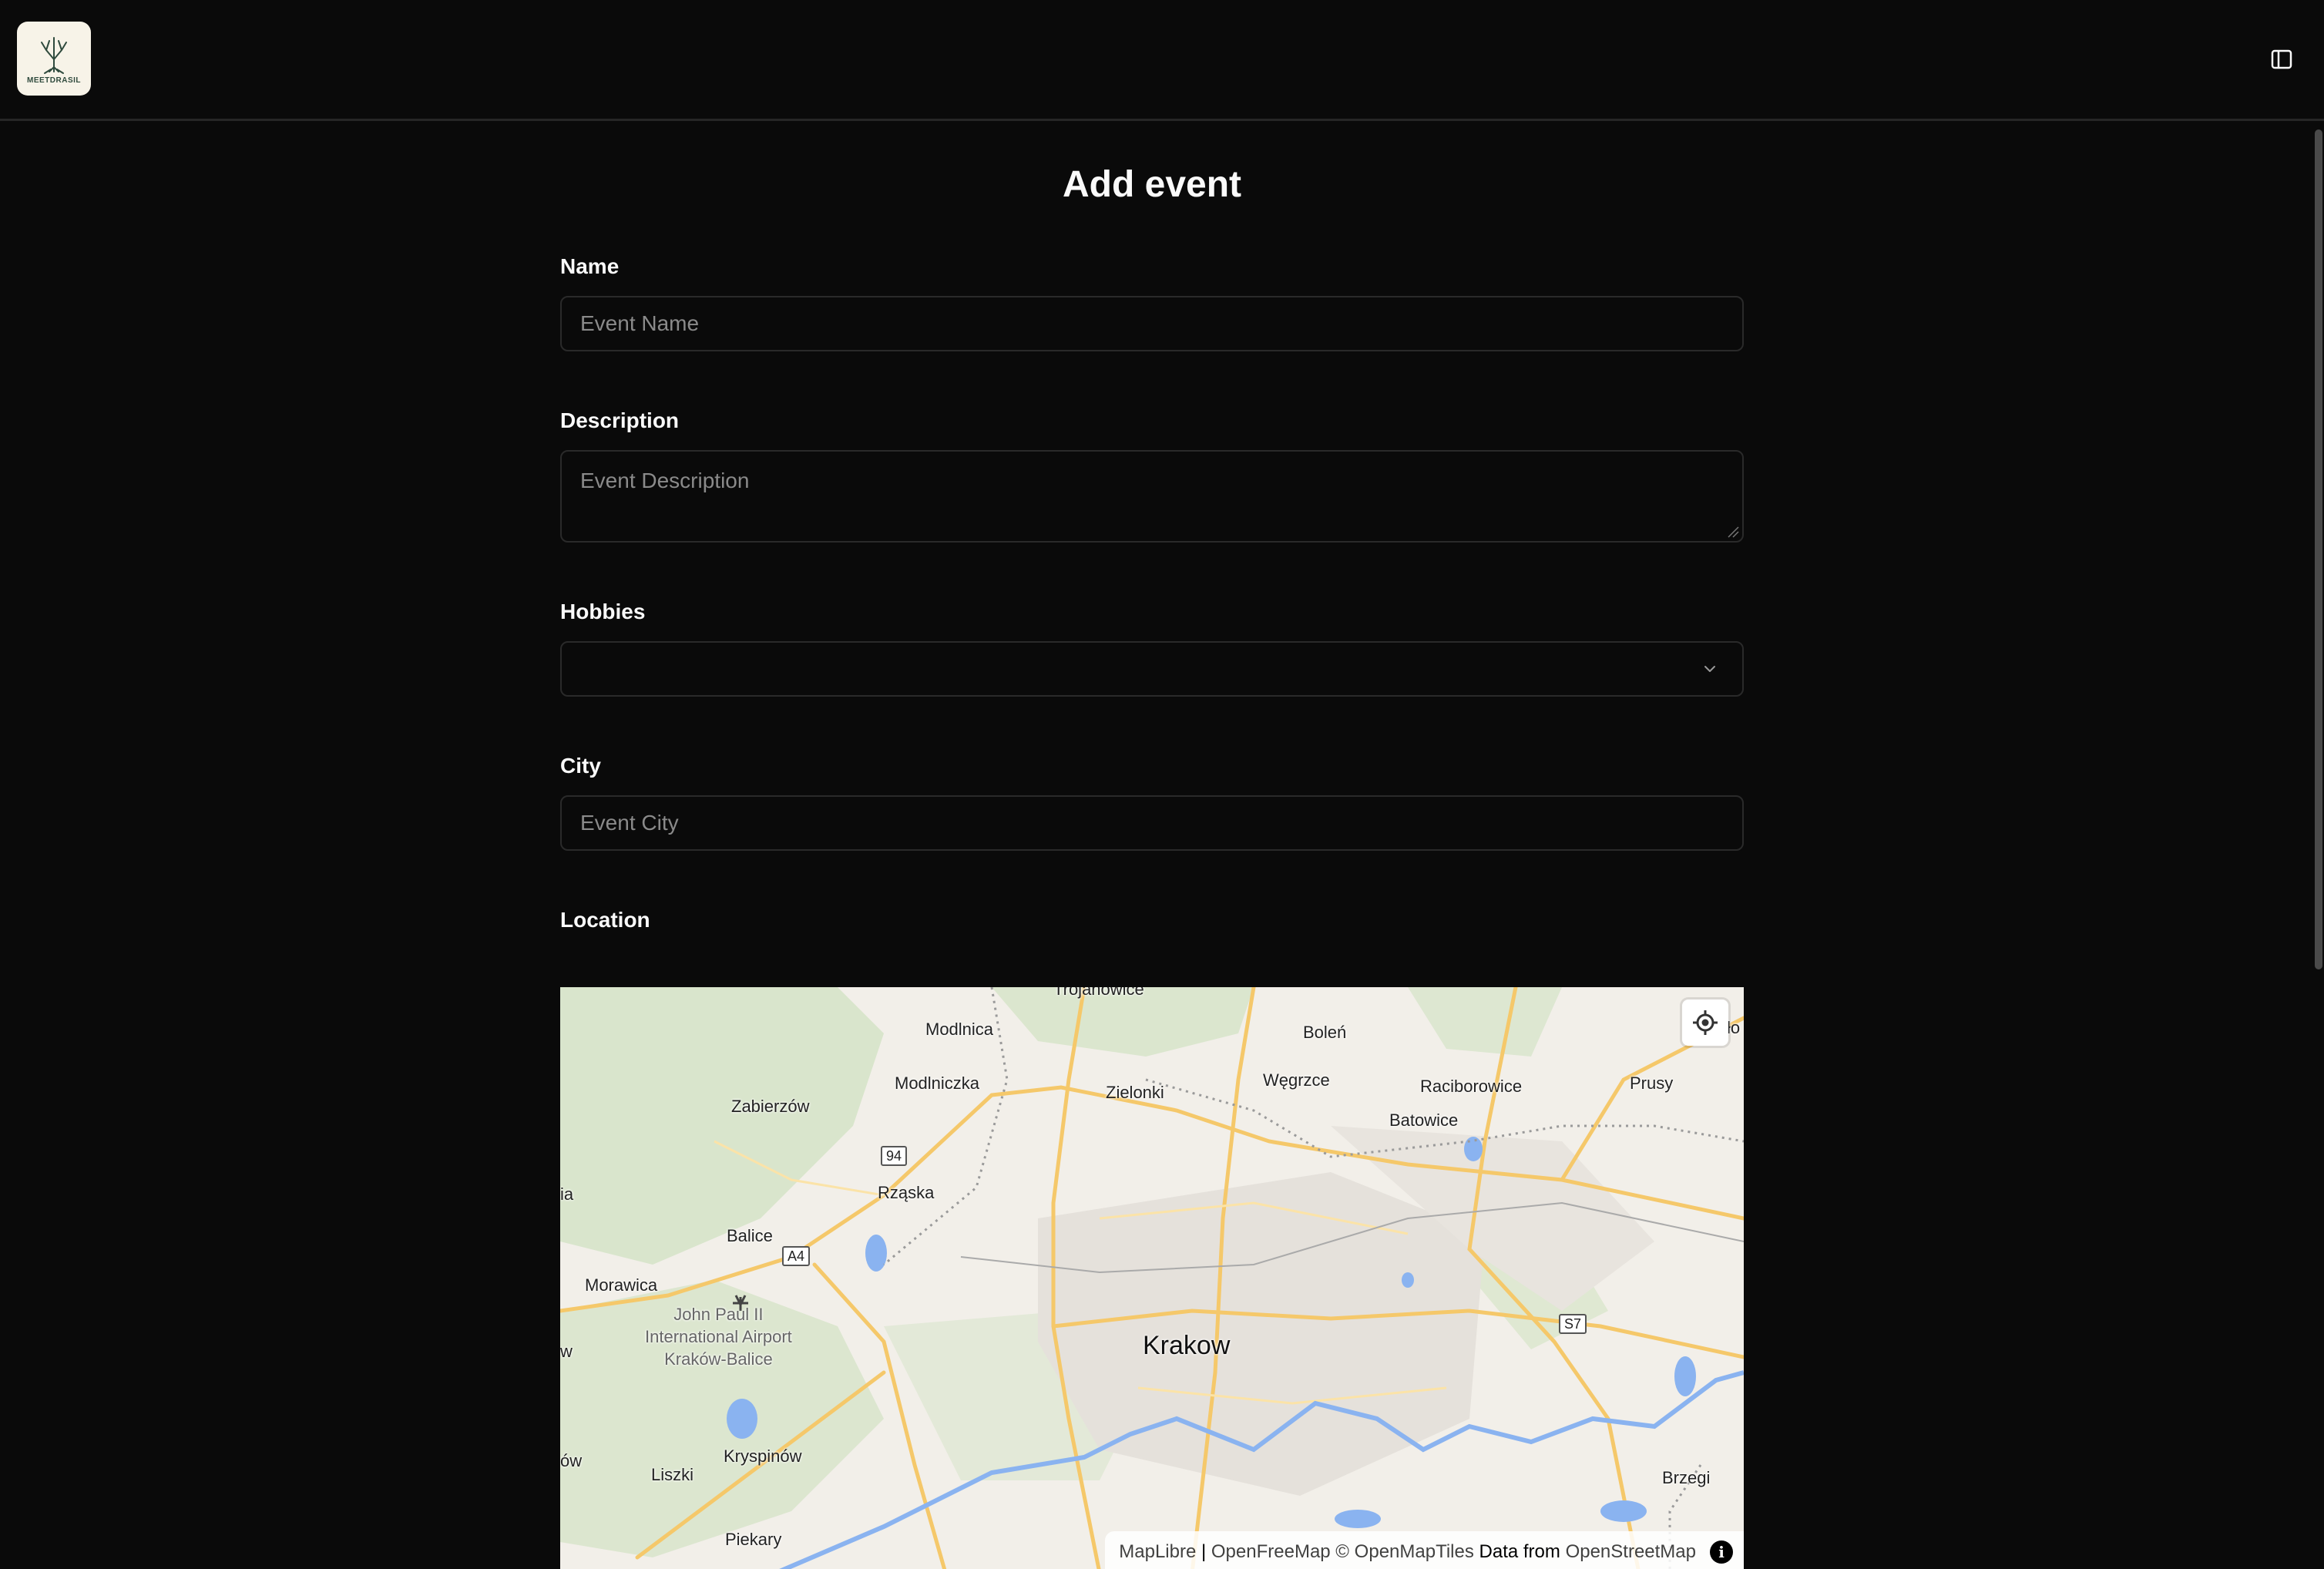 This screenshot has height=1569, width=2324. Describe the element at coordinates (1152, 823) in the screenshot. I see `city-input` at that location.